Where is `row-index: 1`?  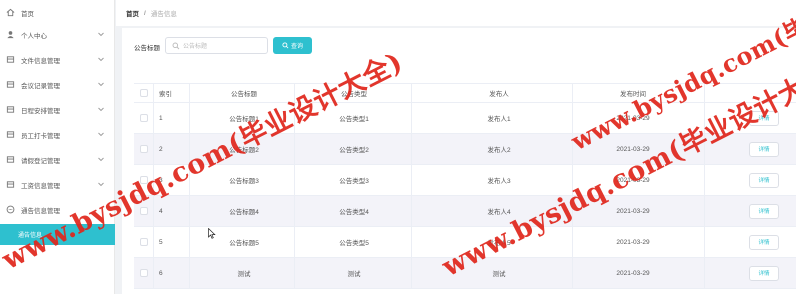
row-index: 1 is located at coordinates (161, 118).